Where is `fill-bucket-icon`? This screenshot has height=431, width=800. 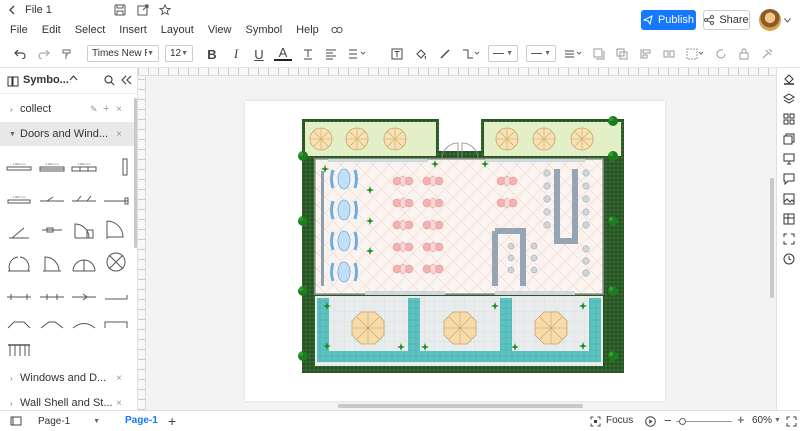 fill-bucket-icon is located at coordinates (789, 79).